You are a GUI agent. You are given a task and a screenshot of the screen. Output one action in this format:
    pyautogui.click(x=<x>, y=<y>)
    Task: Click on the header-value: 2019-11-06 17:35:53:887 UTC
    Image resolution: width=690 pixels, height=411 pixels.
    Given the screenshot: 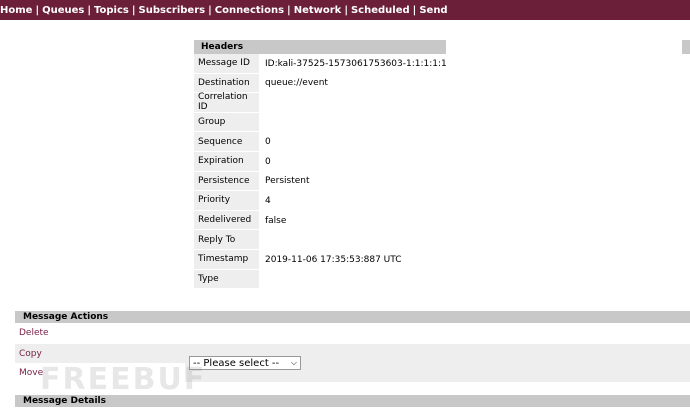 What is the action you would take?
    pyautogui.click(x=333, y=259)
    